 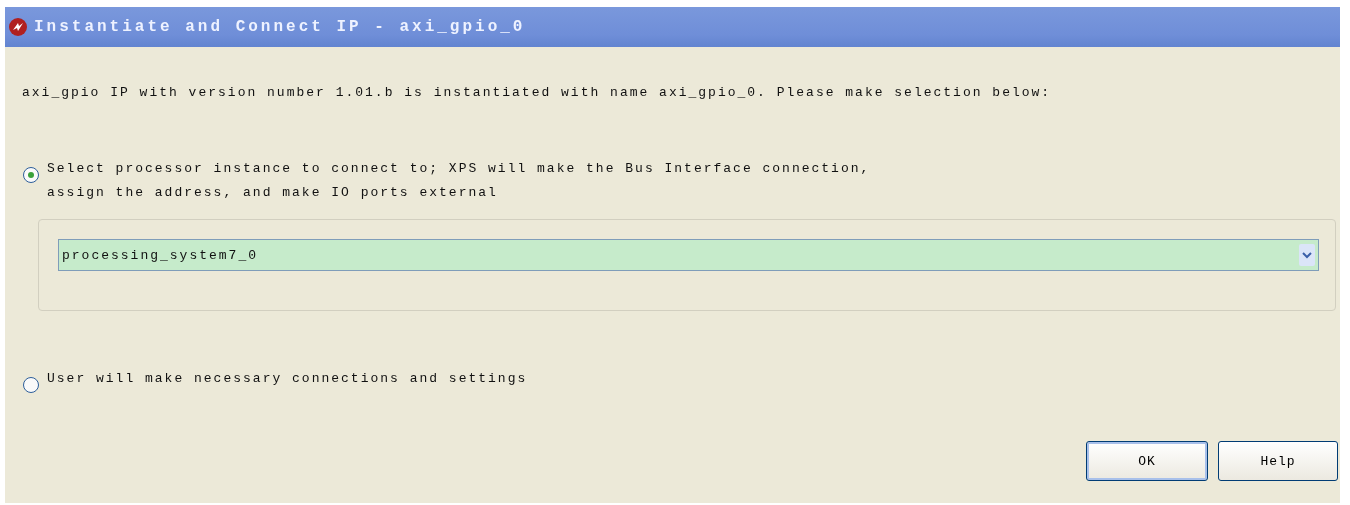 What do you see at coordinates (287, 379) in the screenshot?
I see `radio-label: User will make necessary connections and settings` at bounding box center [287, 379].